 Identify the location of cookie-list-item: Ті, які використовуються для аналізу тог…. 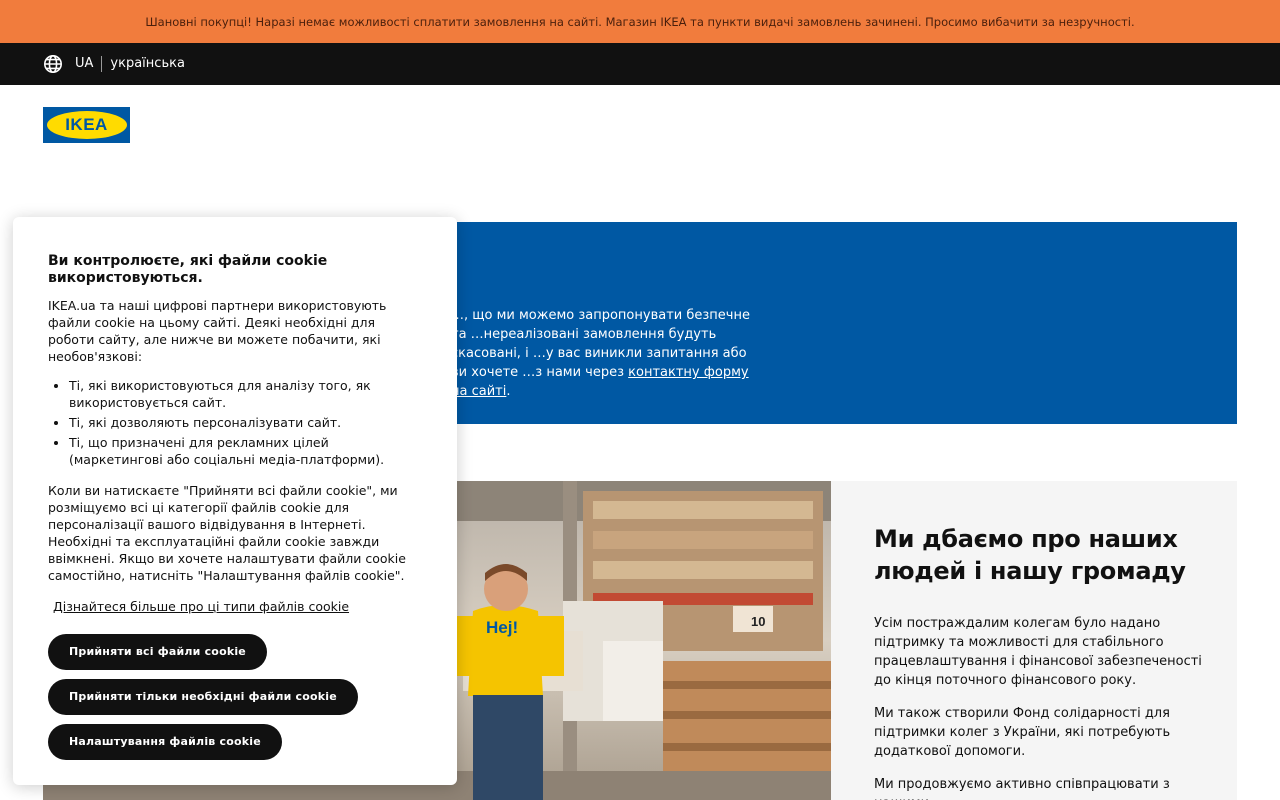
(245, 394).